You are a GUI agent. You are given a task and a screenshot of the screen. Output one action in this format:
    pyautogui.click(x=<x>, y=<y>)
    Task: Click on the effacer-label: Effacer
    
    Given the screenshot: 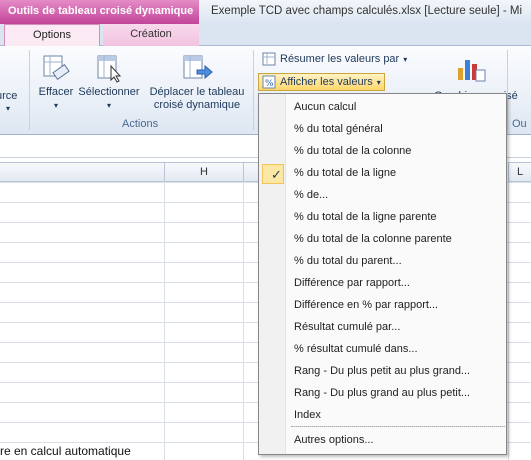 What is the action you would take?
    pyautogui.click(x=56, y=92)
    